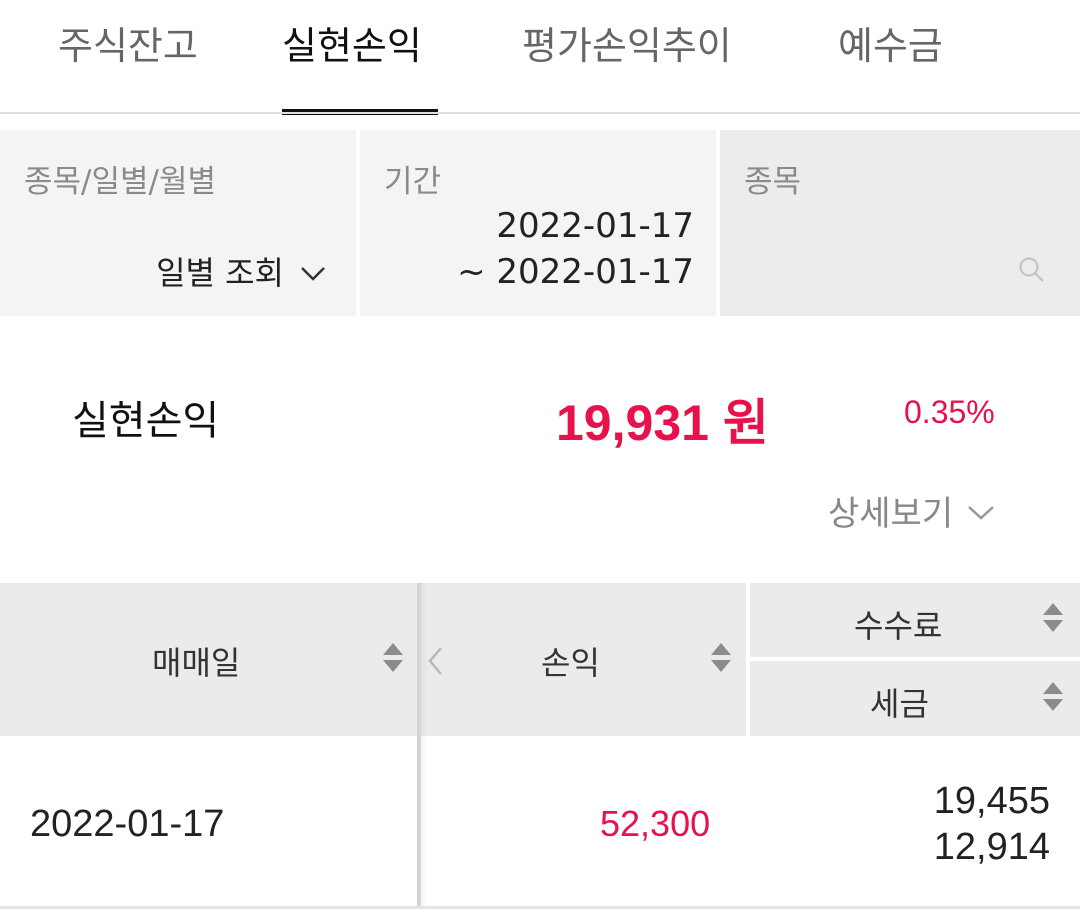 The width and height of the screenshot is (1080, 923). I want to click on tab-realized-pl: 실현손익, so click(360, 66).